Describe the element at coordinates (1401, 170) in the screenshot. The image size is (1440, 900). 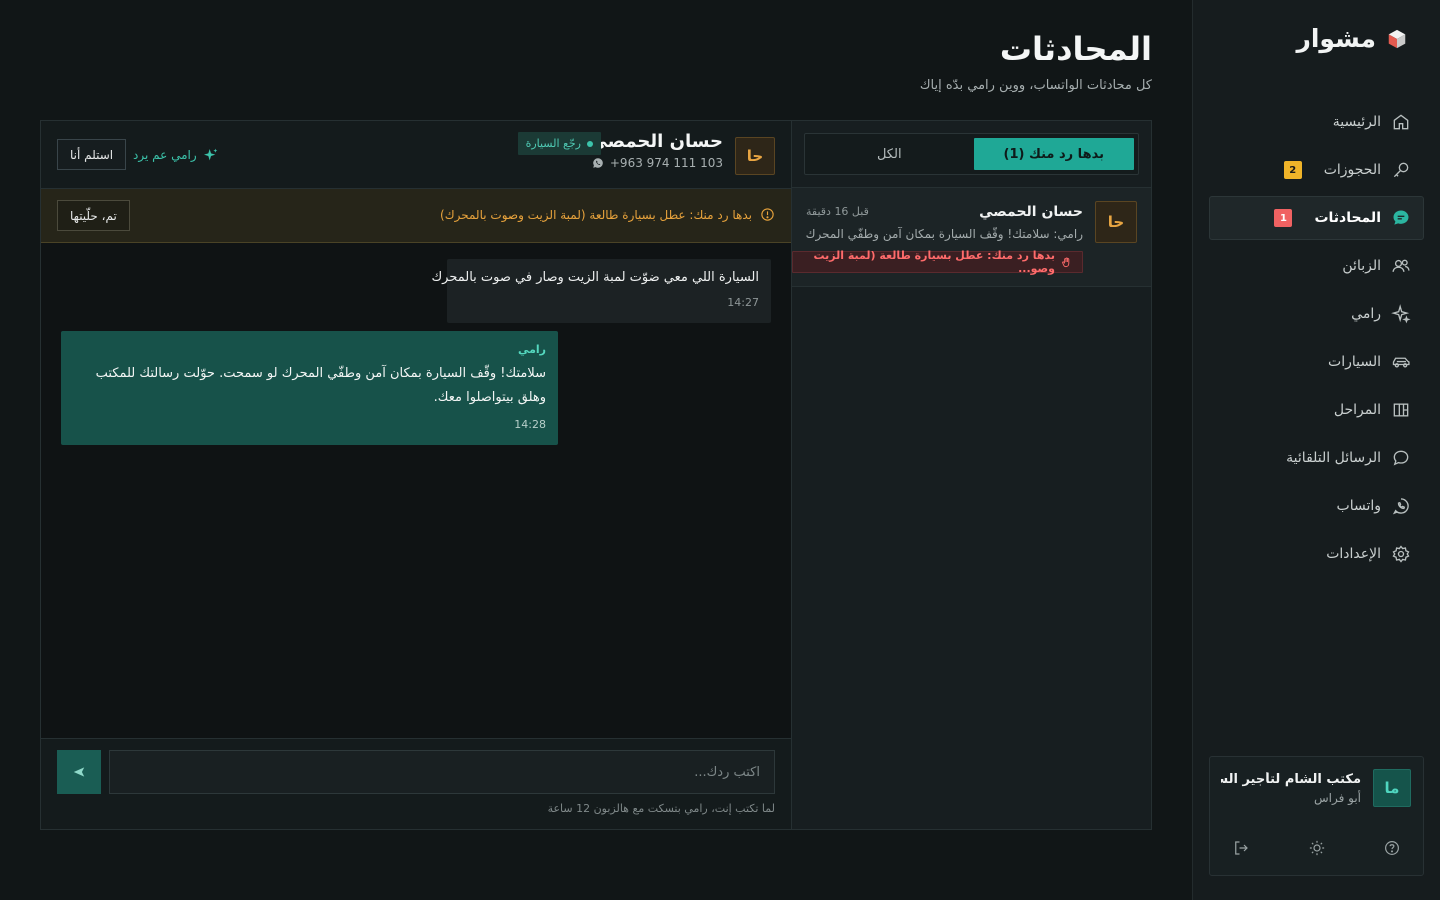
I see `key-icon` at that location.